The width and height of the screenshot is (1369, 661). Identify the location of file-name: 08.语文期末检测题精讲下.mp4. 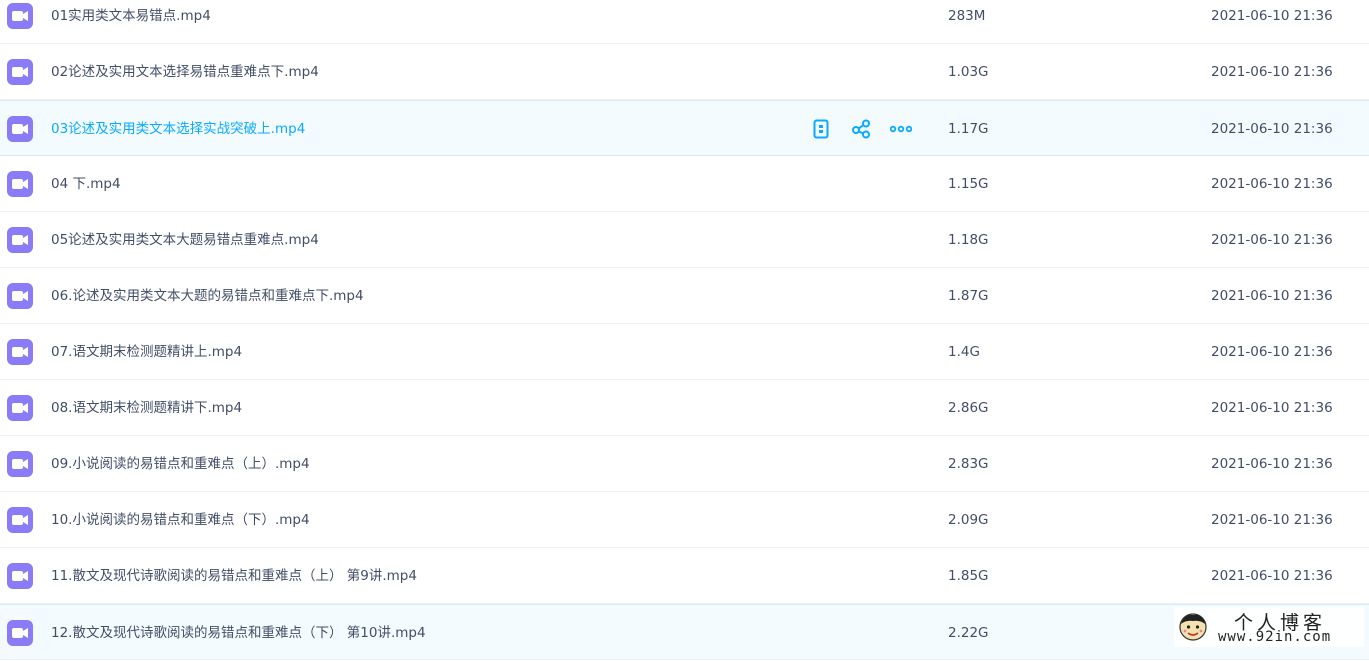
(146, 408).